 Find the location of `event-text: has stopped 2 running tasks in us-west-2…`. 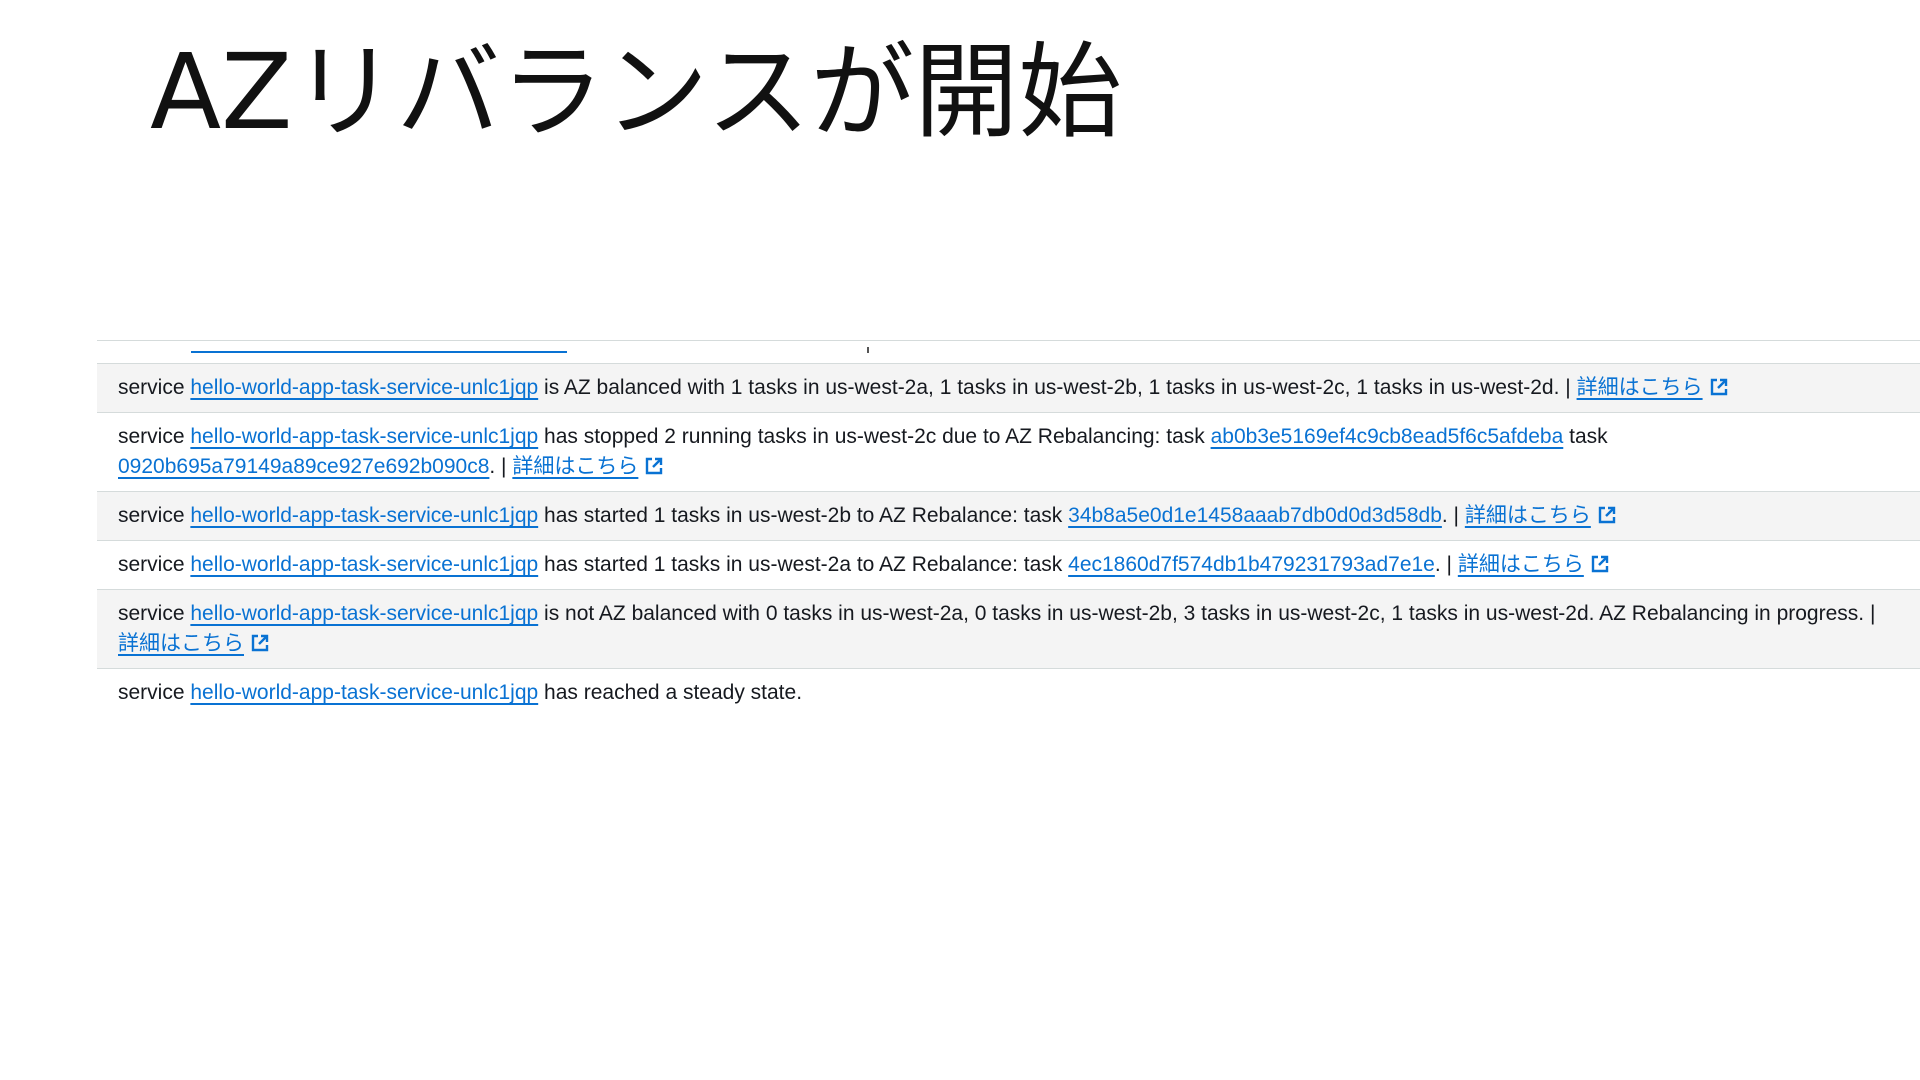

event-text: has stopped 2 running tasks in us-west-2… is located at coordinates (874, 436).